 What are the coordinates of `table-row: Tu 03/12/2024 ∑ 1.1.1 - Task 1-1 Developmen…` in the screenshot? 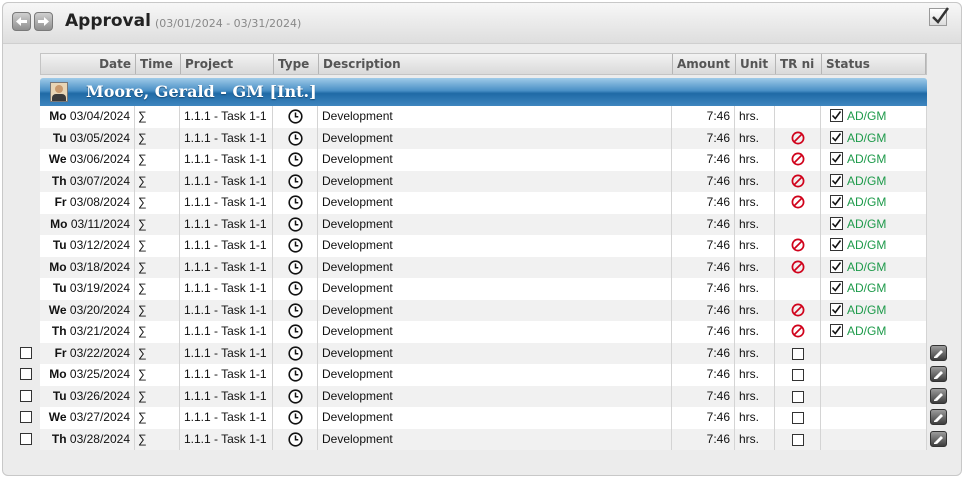 It's located at (483, 246).